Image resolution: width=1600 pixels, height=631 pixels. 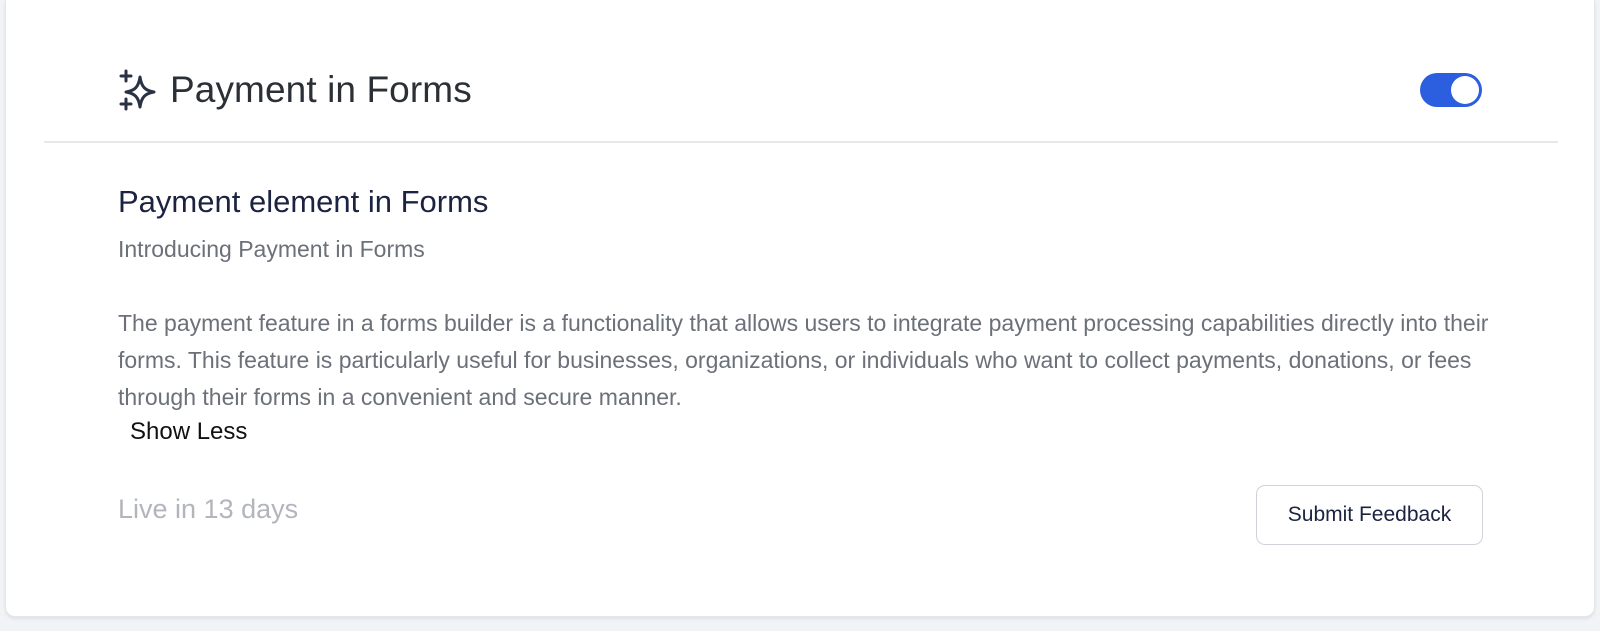 I want to click on feature-title: Payment element in Forms, so click(x=303, y=201).